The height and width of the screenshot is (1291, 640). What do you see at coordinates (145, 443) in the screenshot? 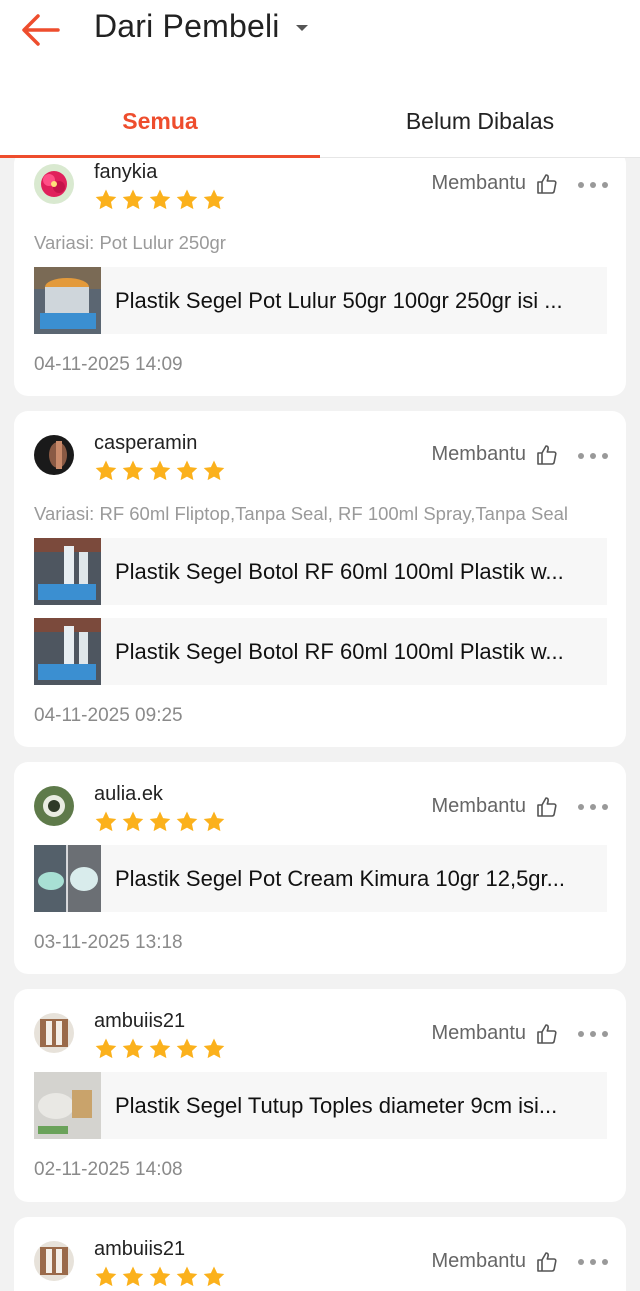
I see `reviewer-username: casperamin` at bounding box center [145, 443].